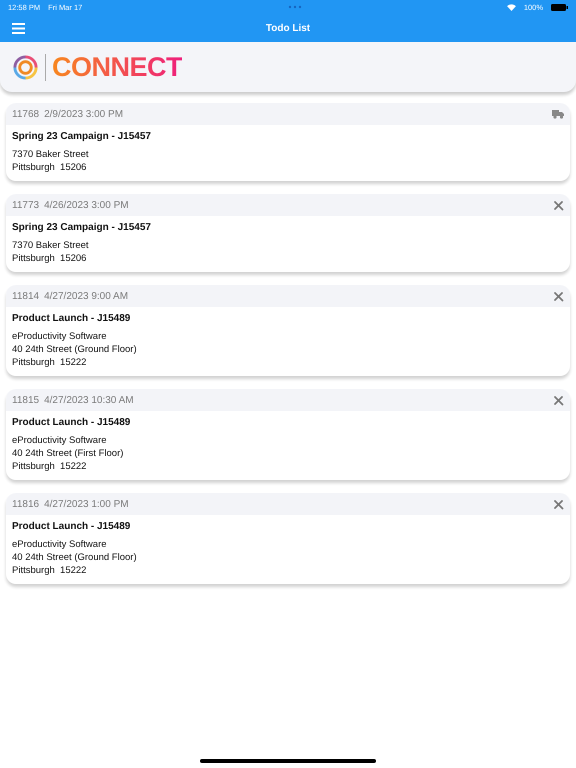 This screenshot has height=768, width=576. Describe the element at coordinates (18, 27) in the screenshot. I see `menu-button` at that location.